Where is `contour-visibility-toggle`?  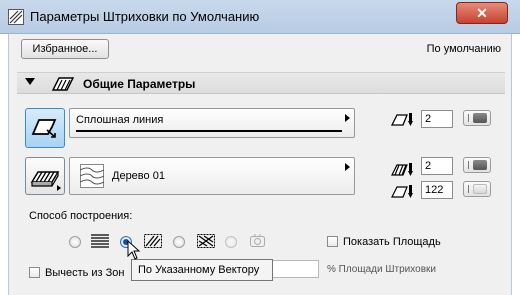
contour-visibility-toggle is located at coordinates (477, 118).